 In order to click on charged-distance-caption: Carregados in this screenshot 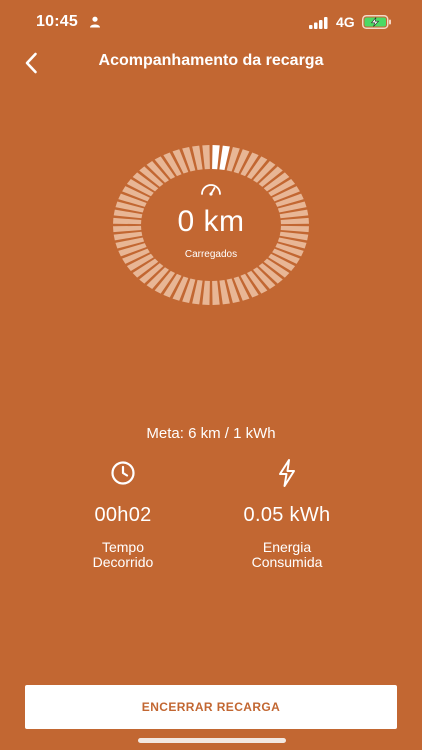, I will do `click(211, 254)`.